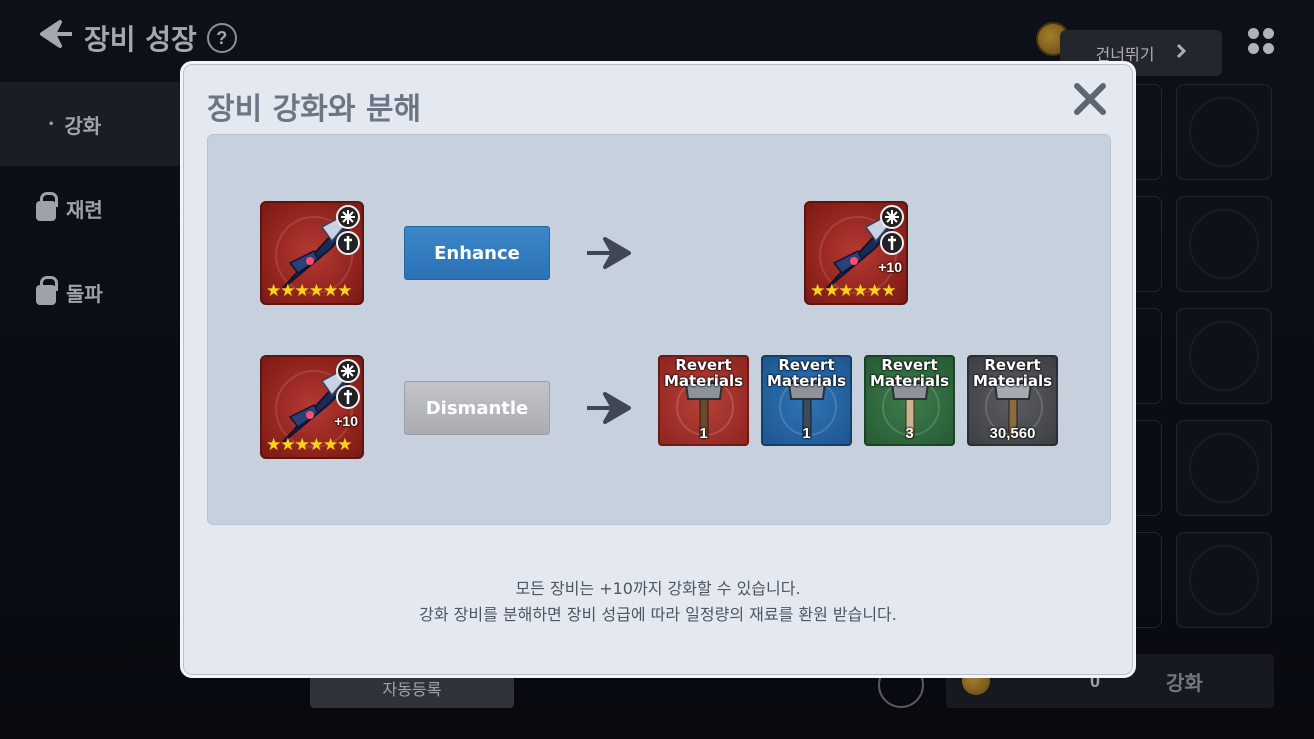 This screenshot has width=1314, height=739. What do you see at coordinates (477, 253) in the screenshot?
I see `enhance-button: Enhance` at bounding box center [477, 253].